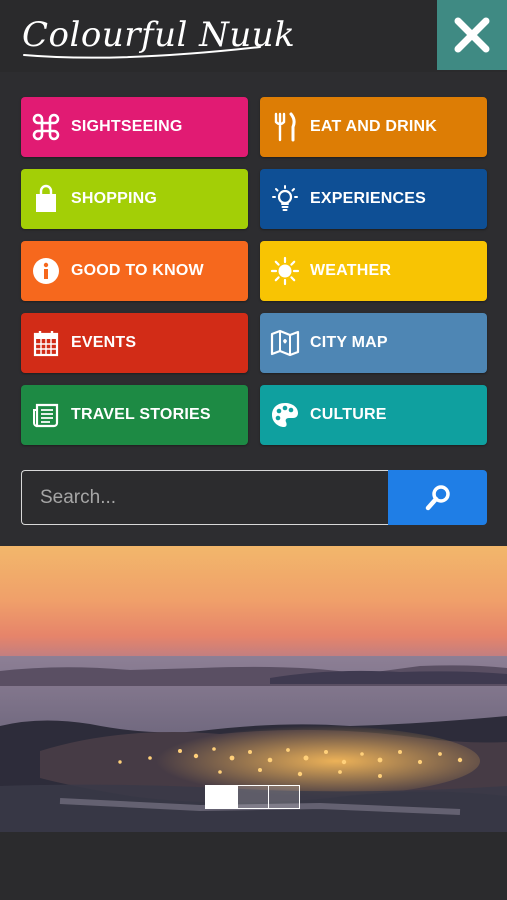  Describe the element at coordinates (137, 270) in the screenshot. I see `tile-label: GOOD TO KNOW` at that location.